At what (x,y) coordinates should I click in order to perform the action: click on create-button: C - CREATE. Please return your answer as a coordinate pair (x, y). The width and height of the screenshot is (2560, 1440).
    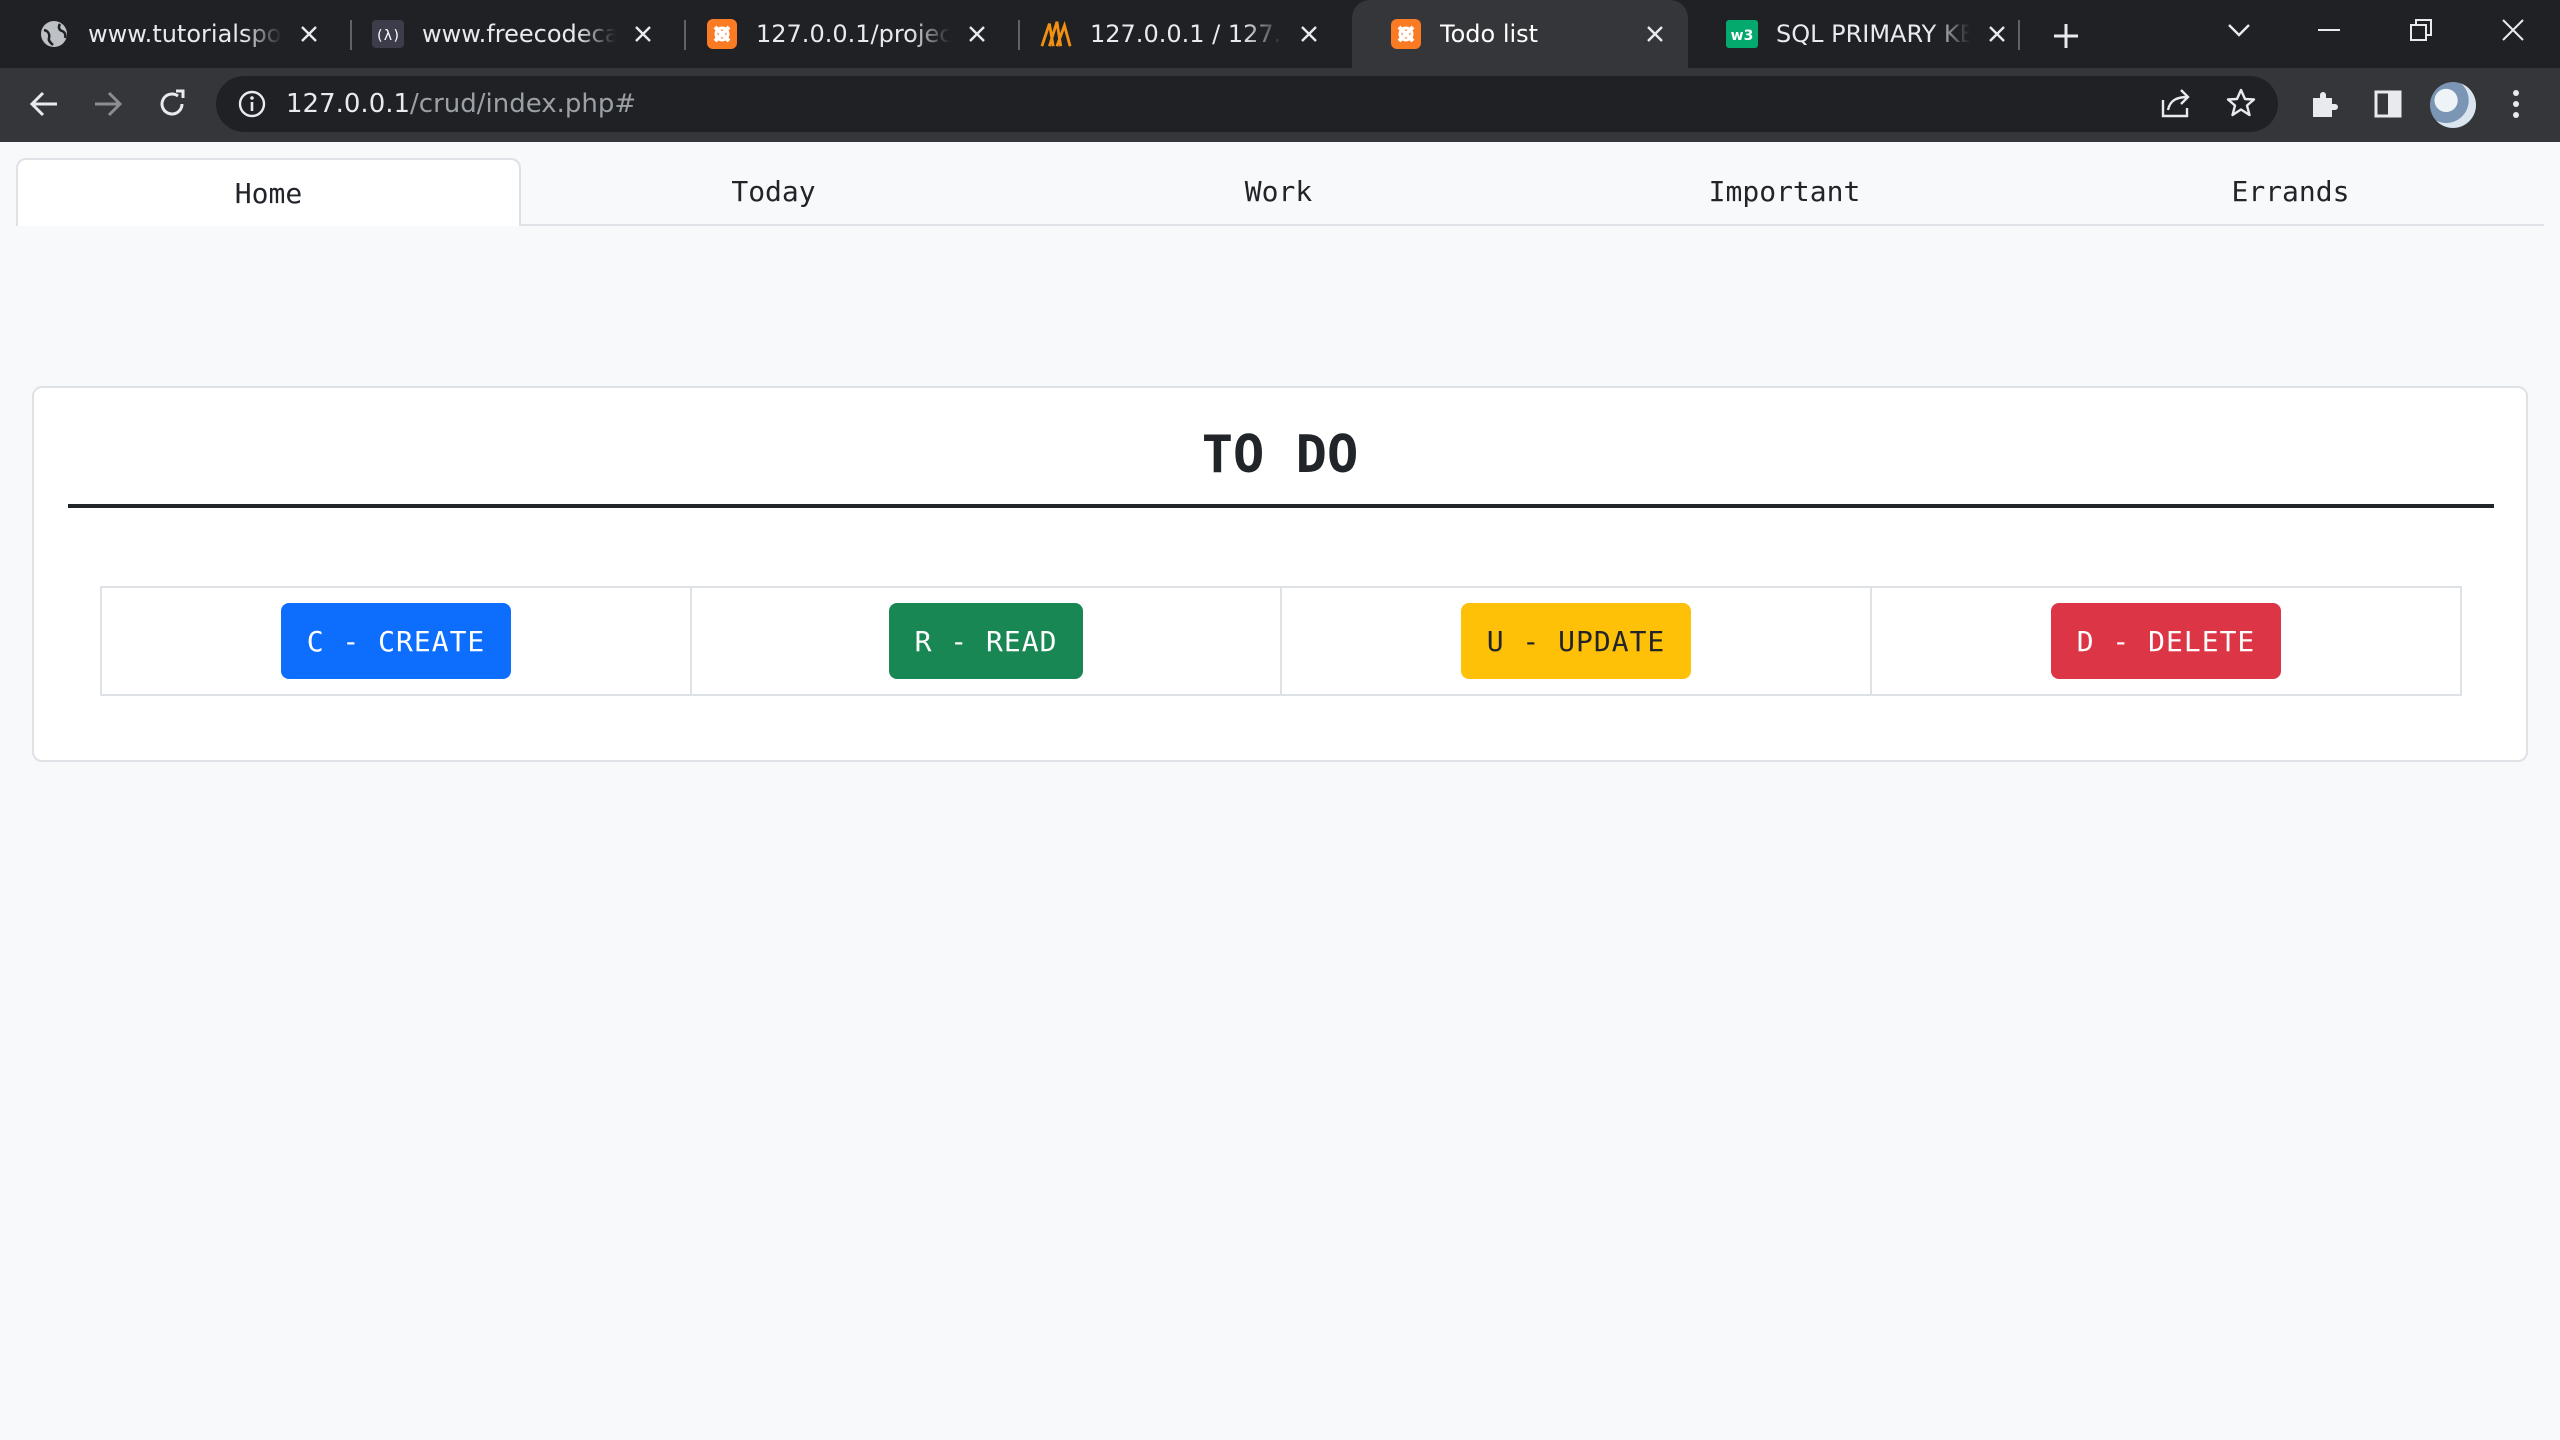
    Looking at the image, I should click on (396, 641).